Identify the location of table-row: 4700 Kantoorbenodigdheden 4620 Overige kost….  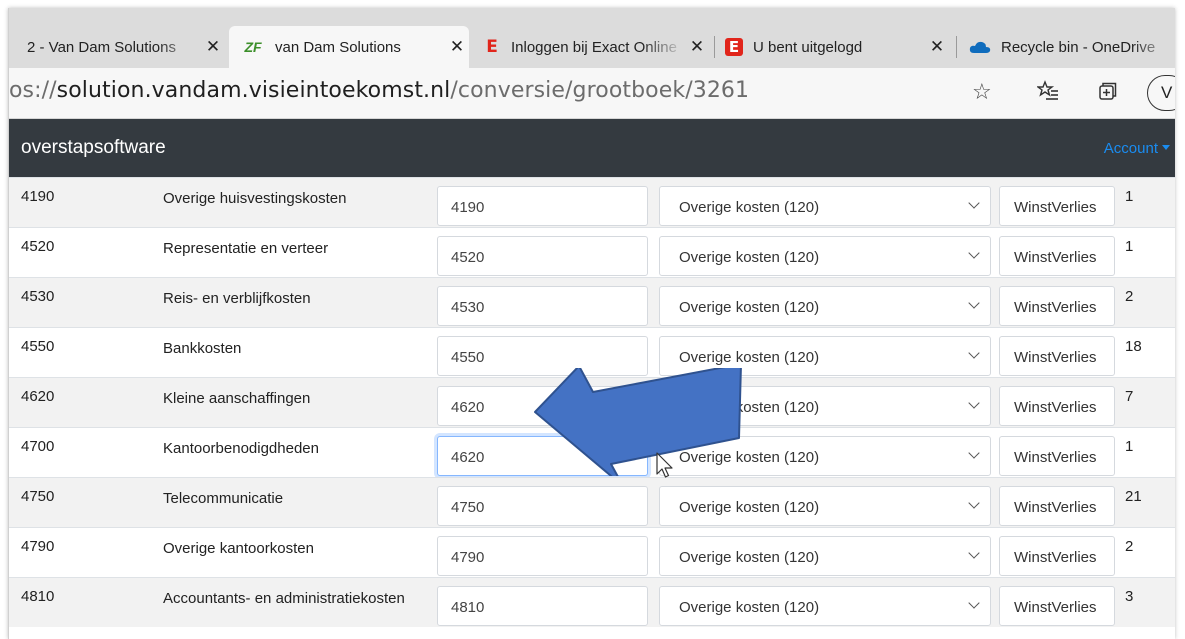
(592, 452).